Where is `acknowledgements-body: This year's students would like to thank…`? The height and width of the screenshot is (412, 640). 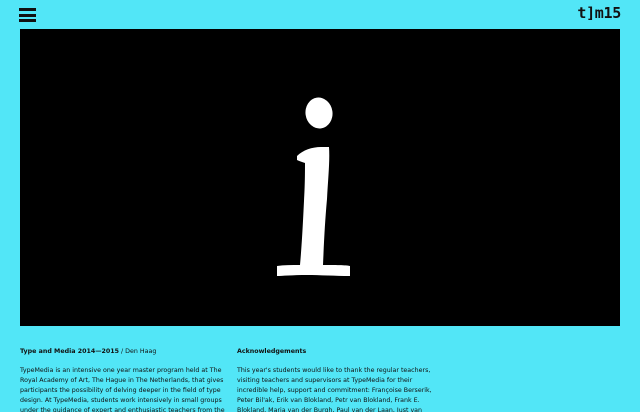
acknowledgements-body: This year's students would like to thank… is located at coordinates (334, 389).